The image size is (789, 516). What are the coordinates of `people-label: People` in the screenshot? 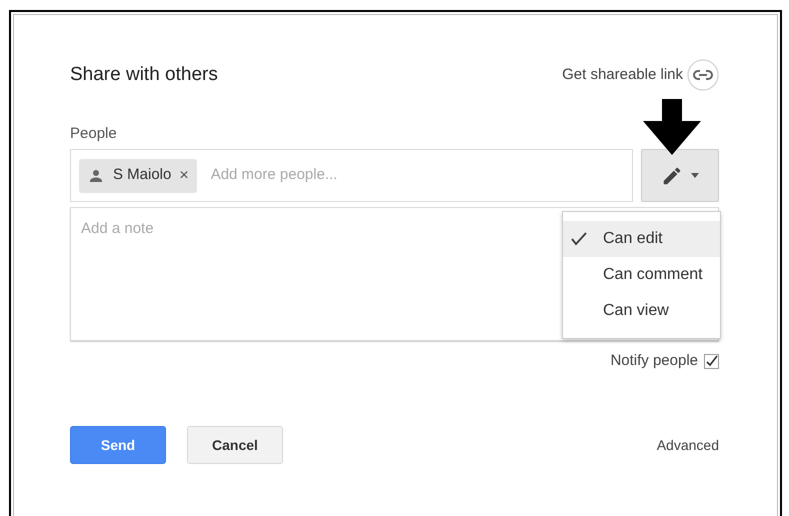 It's located at (93, 133).